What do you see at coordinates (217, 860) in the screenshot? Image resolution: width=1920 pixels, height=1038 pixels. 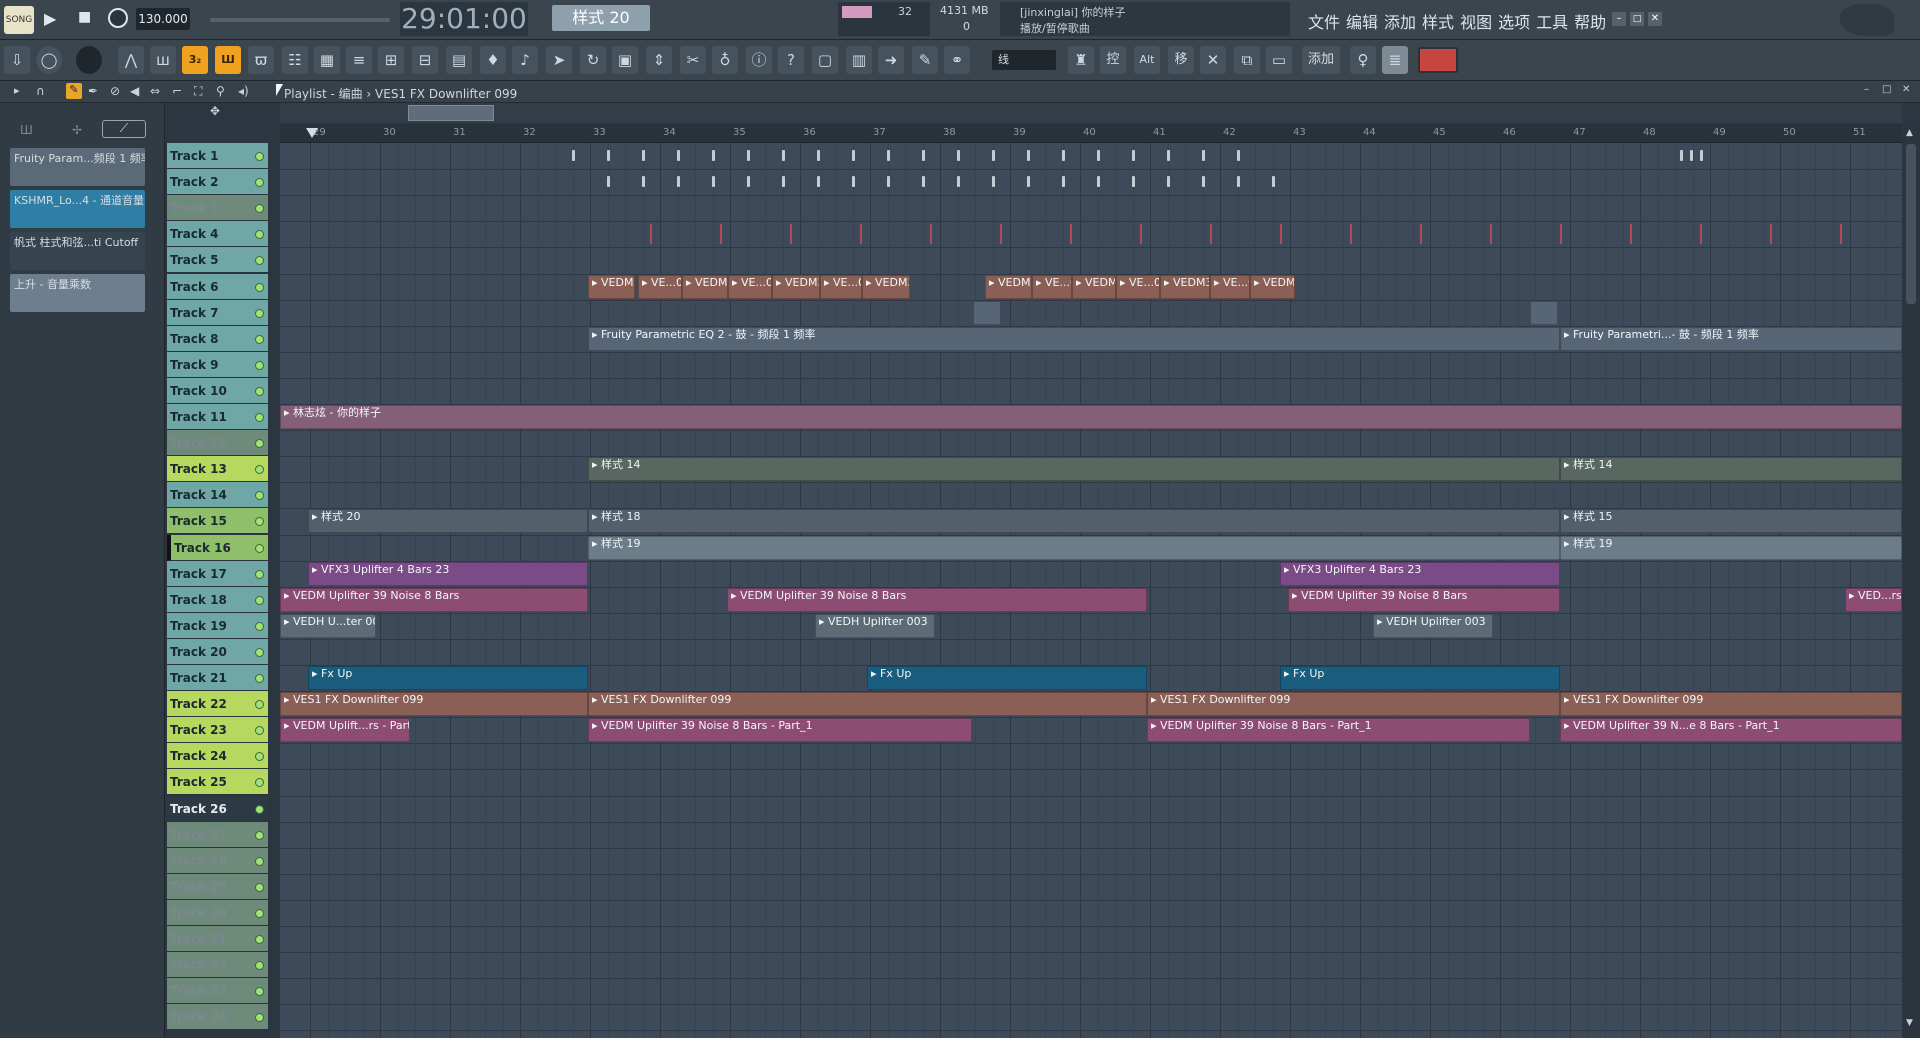 I see `track-header: Track 28` at bounding box center [217, 860].